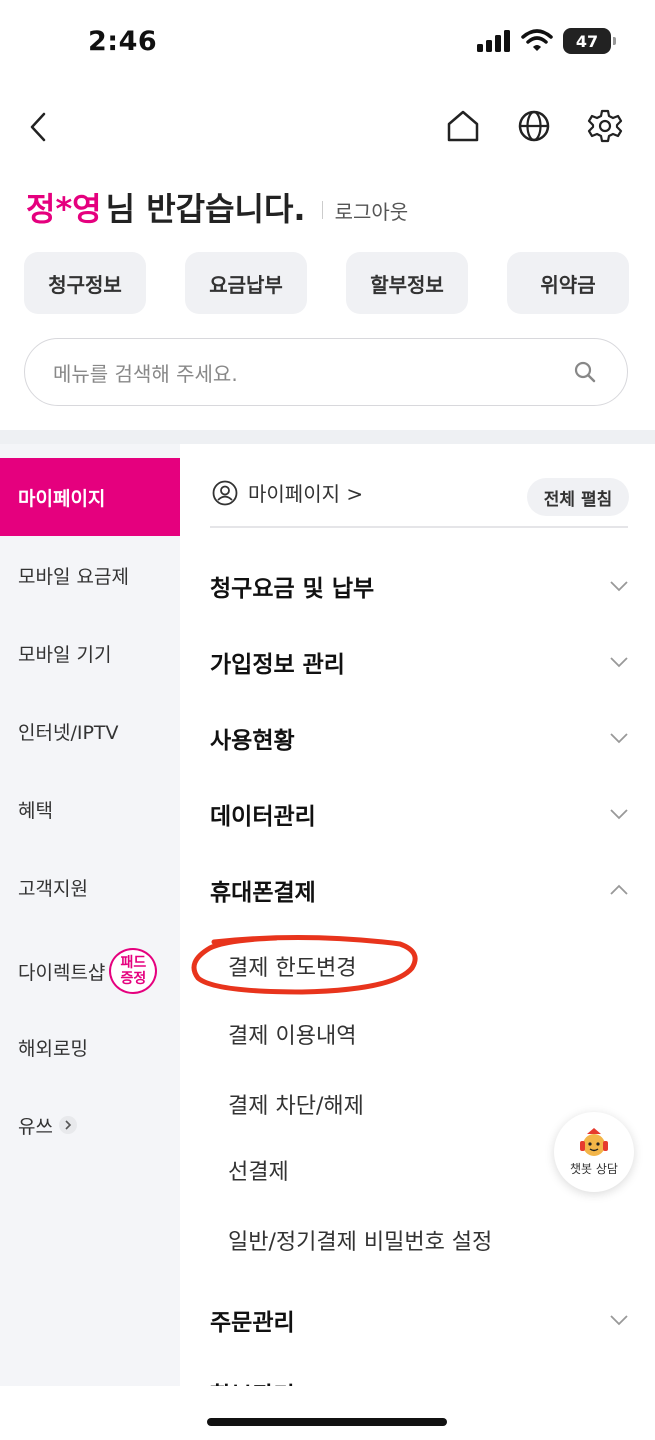 The width and height of the screenshot is (655, 1440). I want to click on status-icons: 47, so click(546, 41).